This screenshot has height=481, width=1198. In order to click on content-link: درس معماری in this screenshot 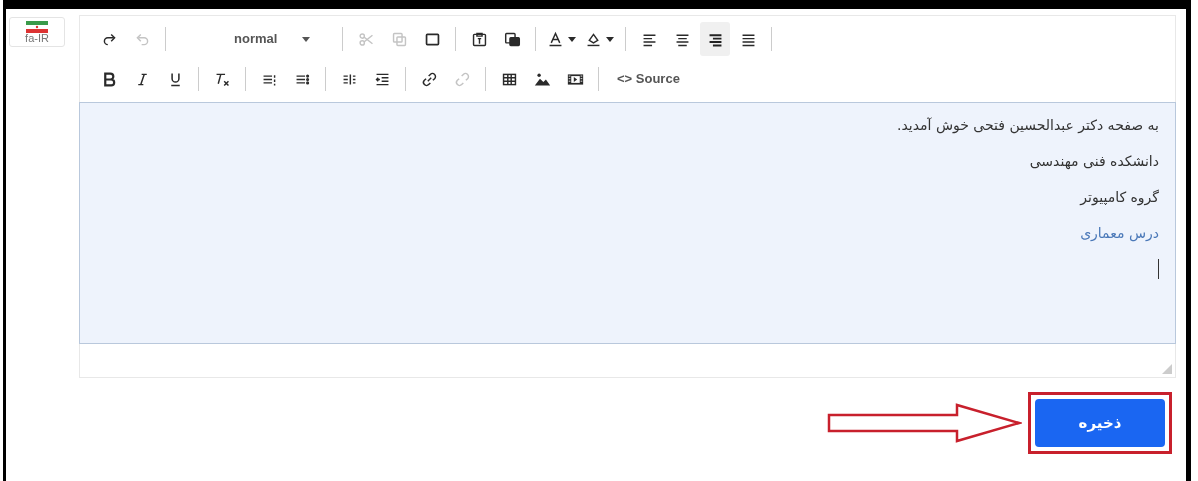, I will do `click(1119, 233)`.